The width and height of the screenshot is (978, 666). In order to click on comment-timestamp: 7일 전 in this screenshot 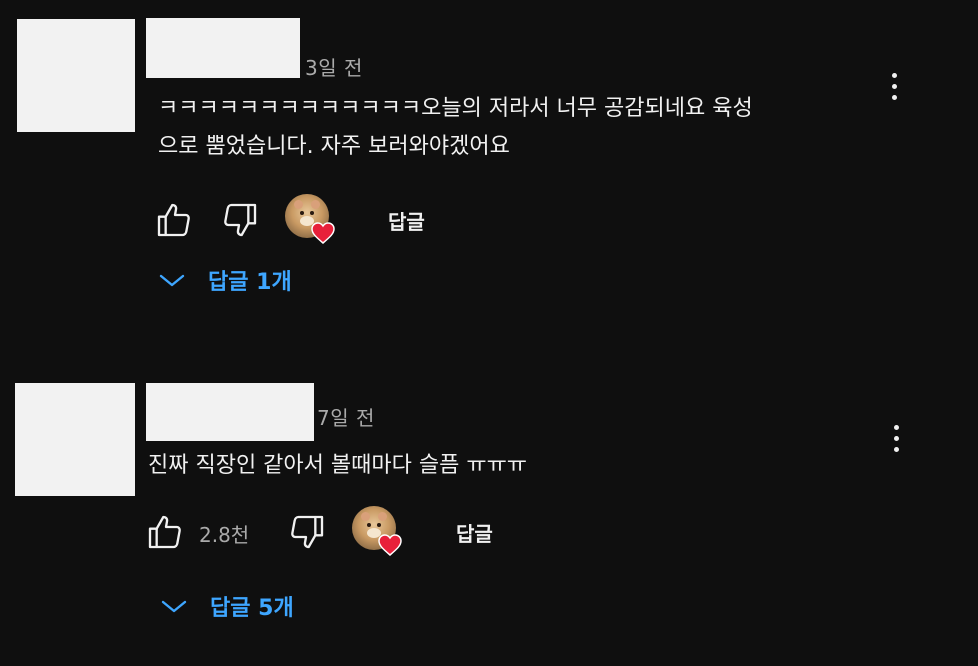, I will do `click(346, 416)`.